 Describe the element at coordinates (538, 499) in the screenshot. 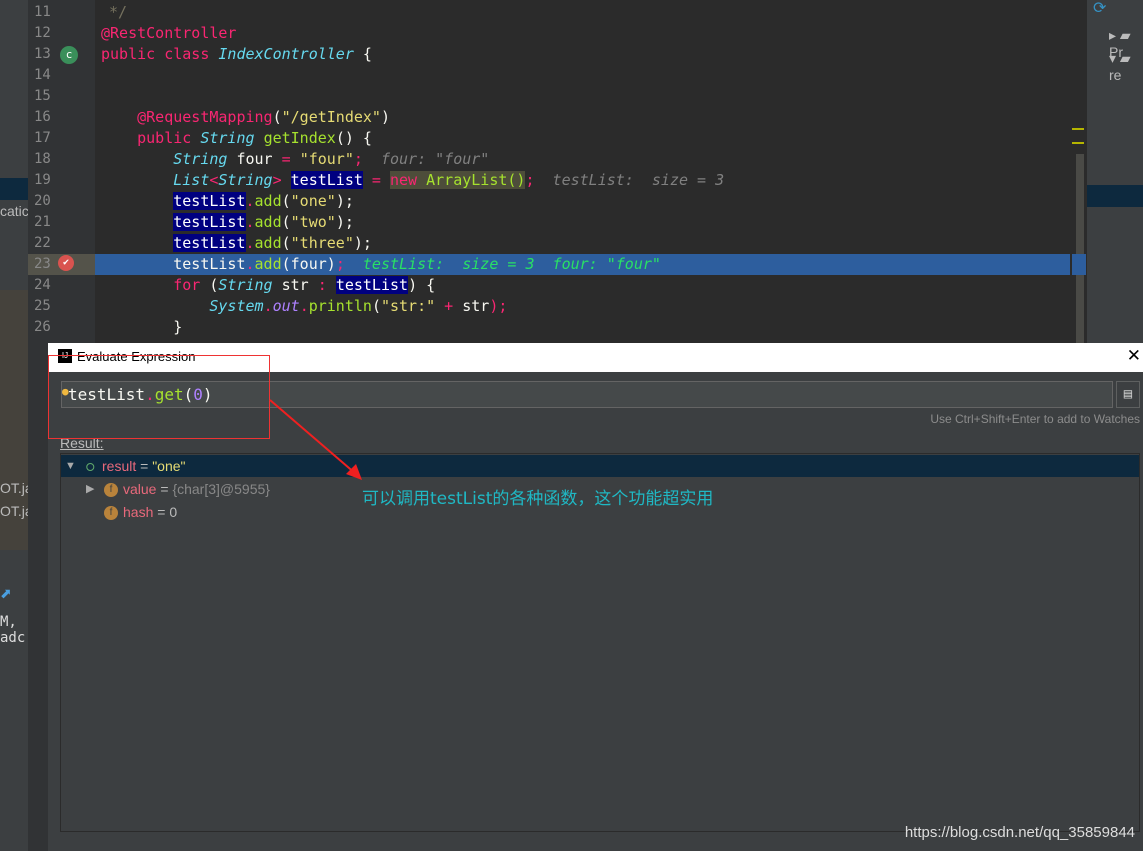

I see `annotation-text: 可以调用testList的各种函数，这个功能超实用` at that location.